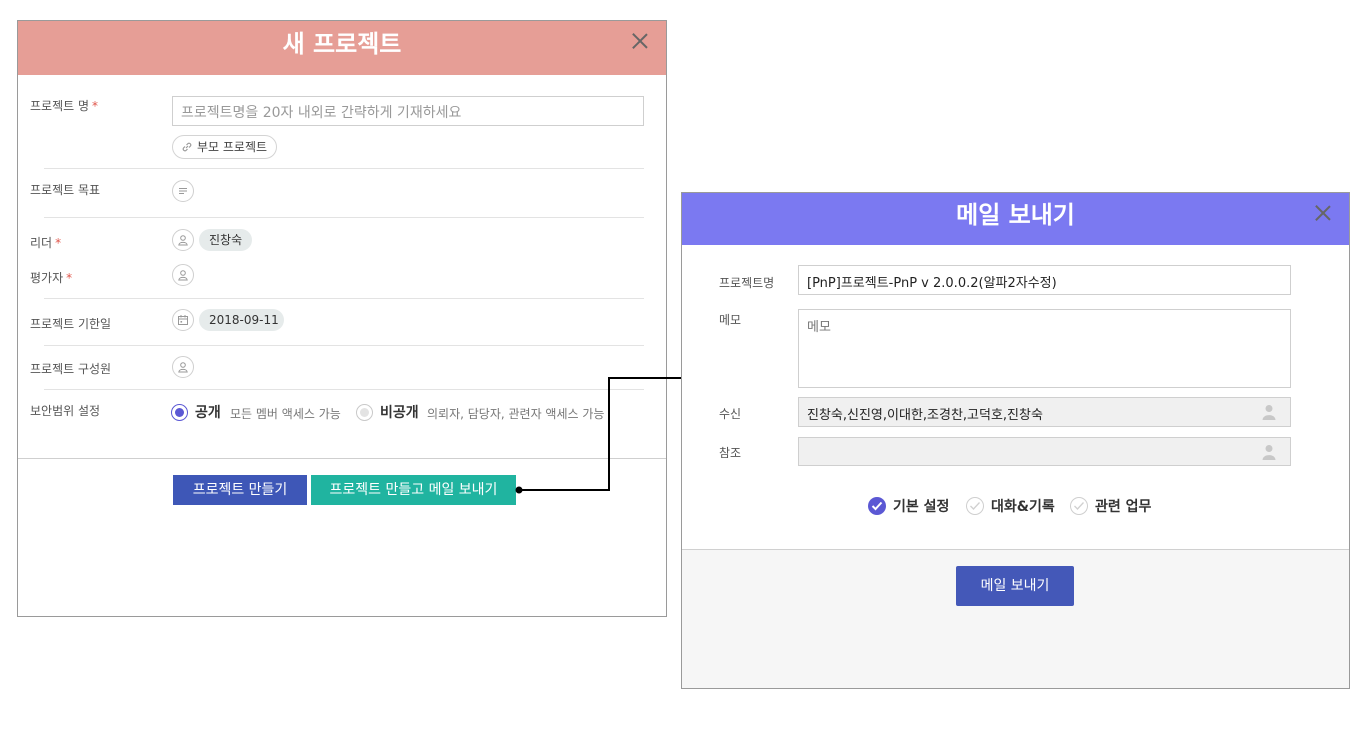  I want to click on leader-label: 리더 *, so click(46, 243).